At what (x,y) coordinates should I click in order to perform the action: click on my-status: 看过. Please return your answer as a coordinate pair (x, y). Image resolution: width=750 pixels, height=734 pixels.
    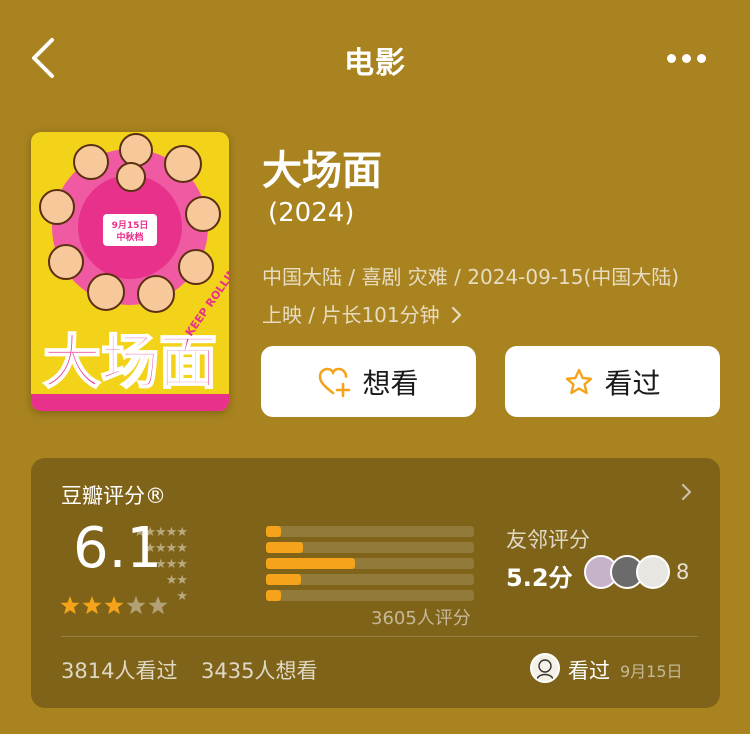
    Looking at the image, I should click on (589, 671).